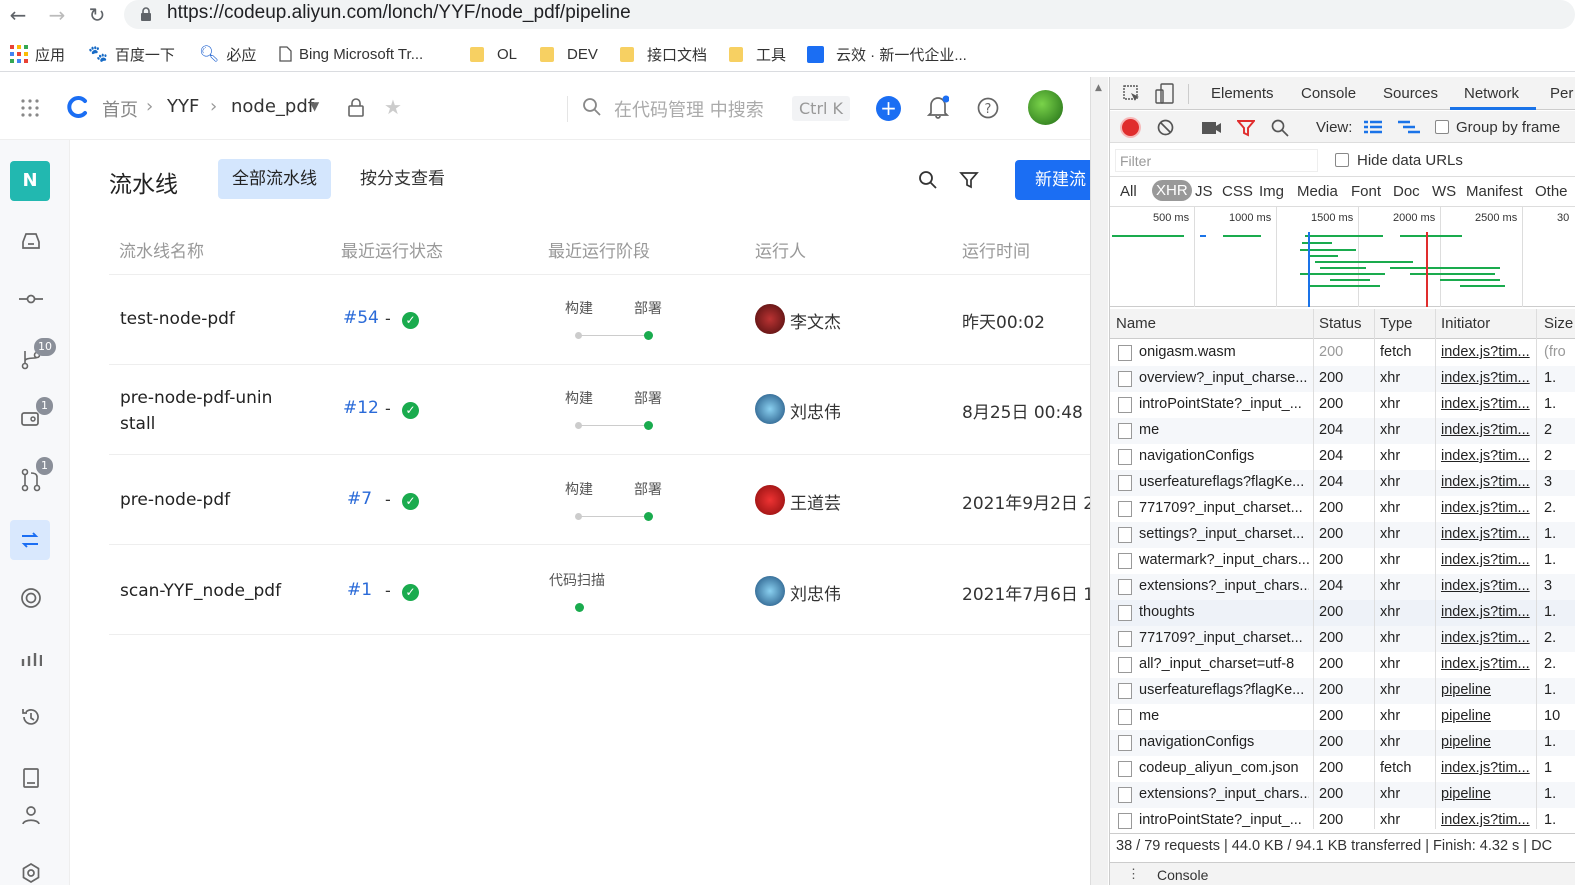  I want to click on request-initiator-link: pipeline, so click(1487, 794).